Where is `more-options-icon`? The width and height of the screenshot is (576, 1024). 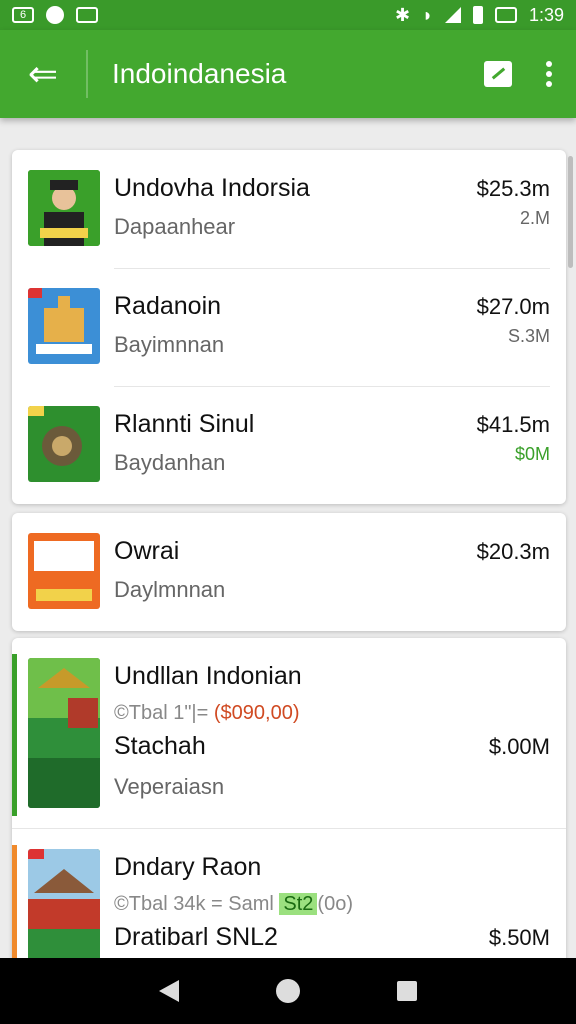
more-options-icon is located at coordinates (549, 74).